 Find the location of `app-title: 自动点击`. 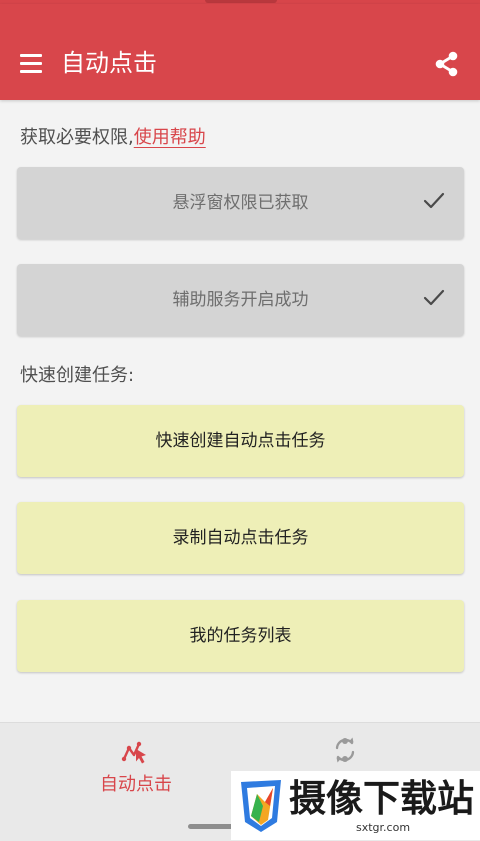

app-title: 自动点击 is located at coordinates (109, 63).